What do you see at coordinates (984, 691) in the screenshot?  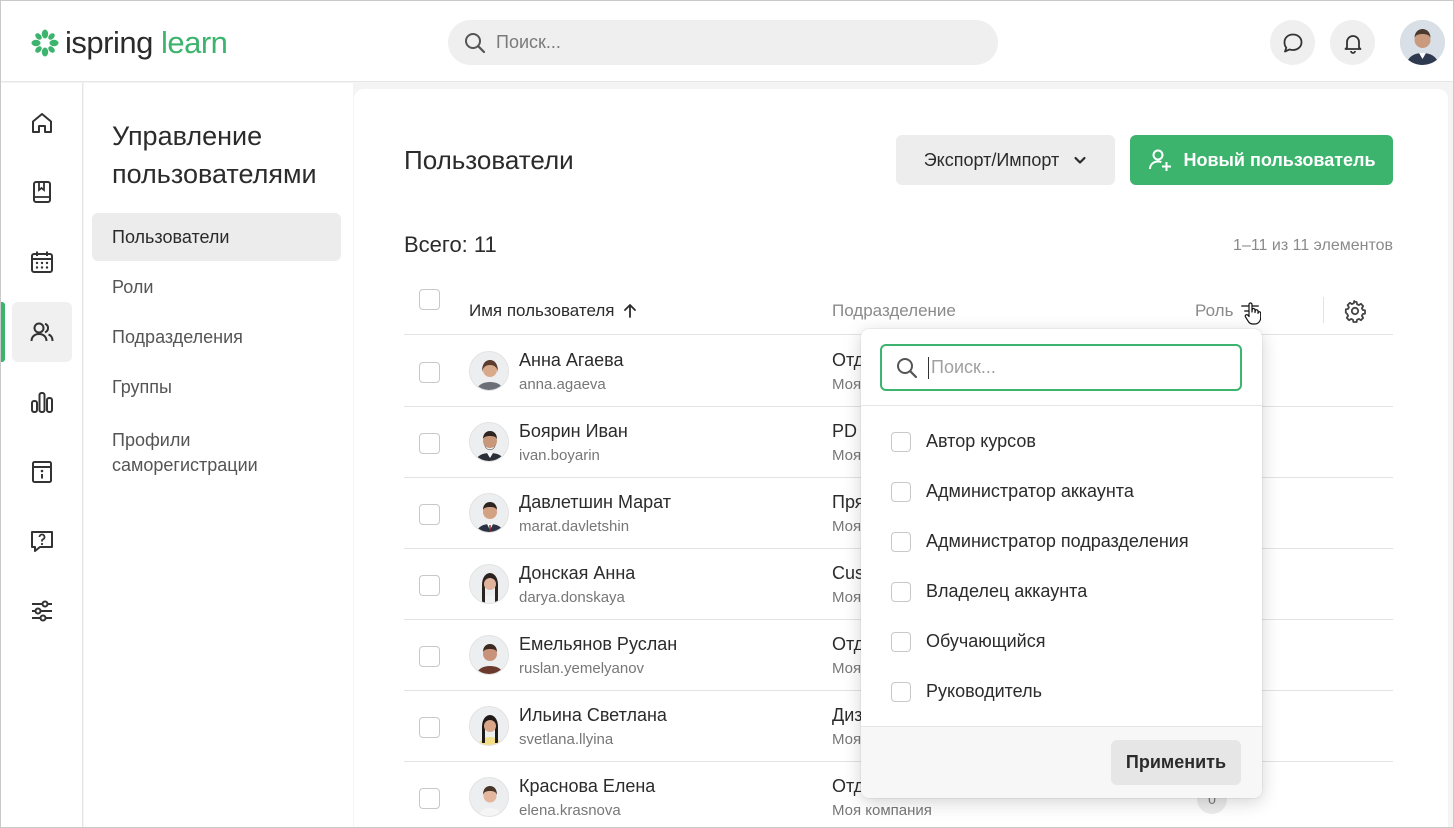 I see `role-option-label: Руководитель` at bounding box center [984, 691].